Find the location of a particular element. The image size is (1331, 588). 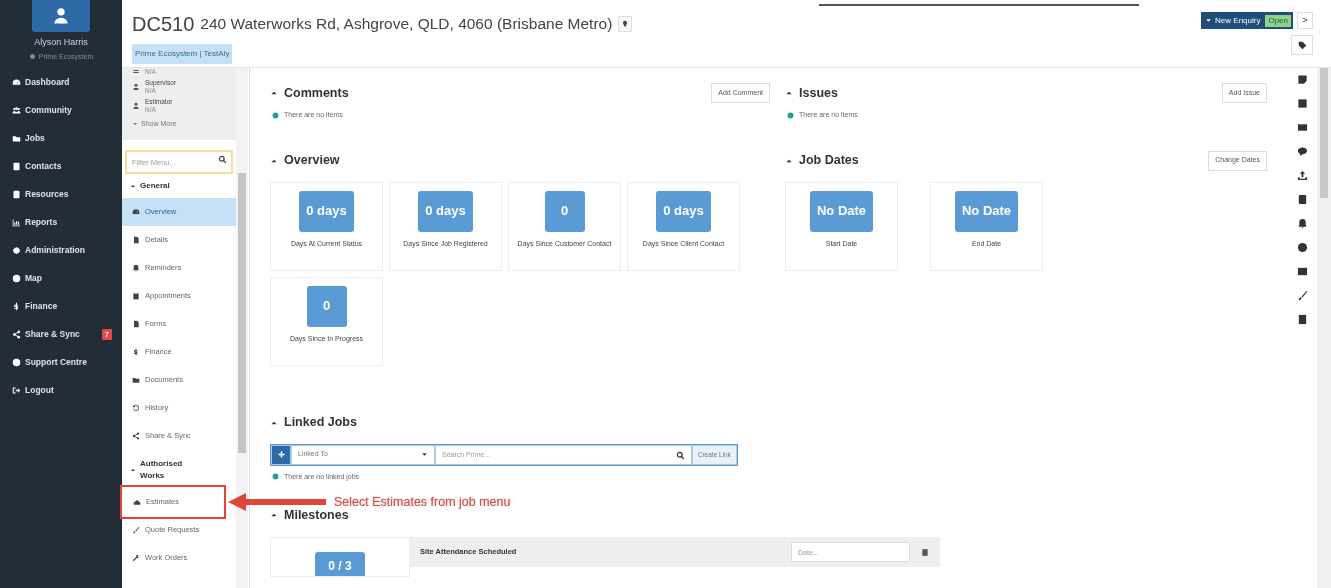

add-button is located at coordinates (281, 454).